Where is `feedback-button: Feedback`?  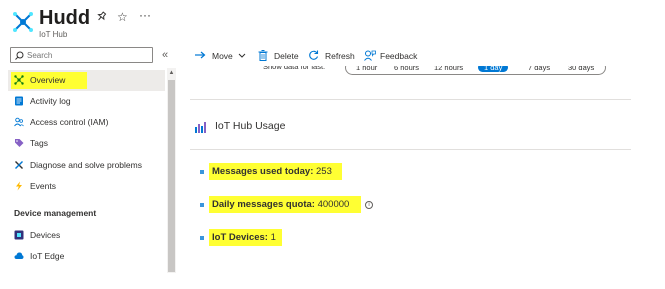
feedback-button: Feedback is located at coordinates (392, 56).